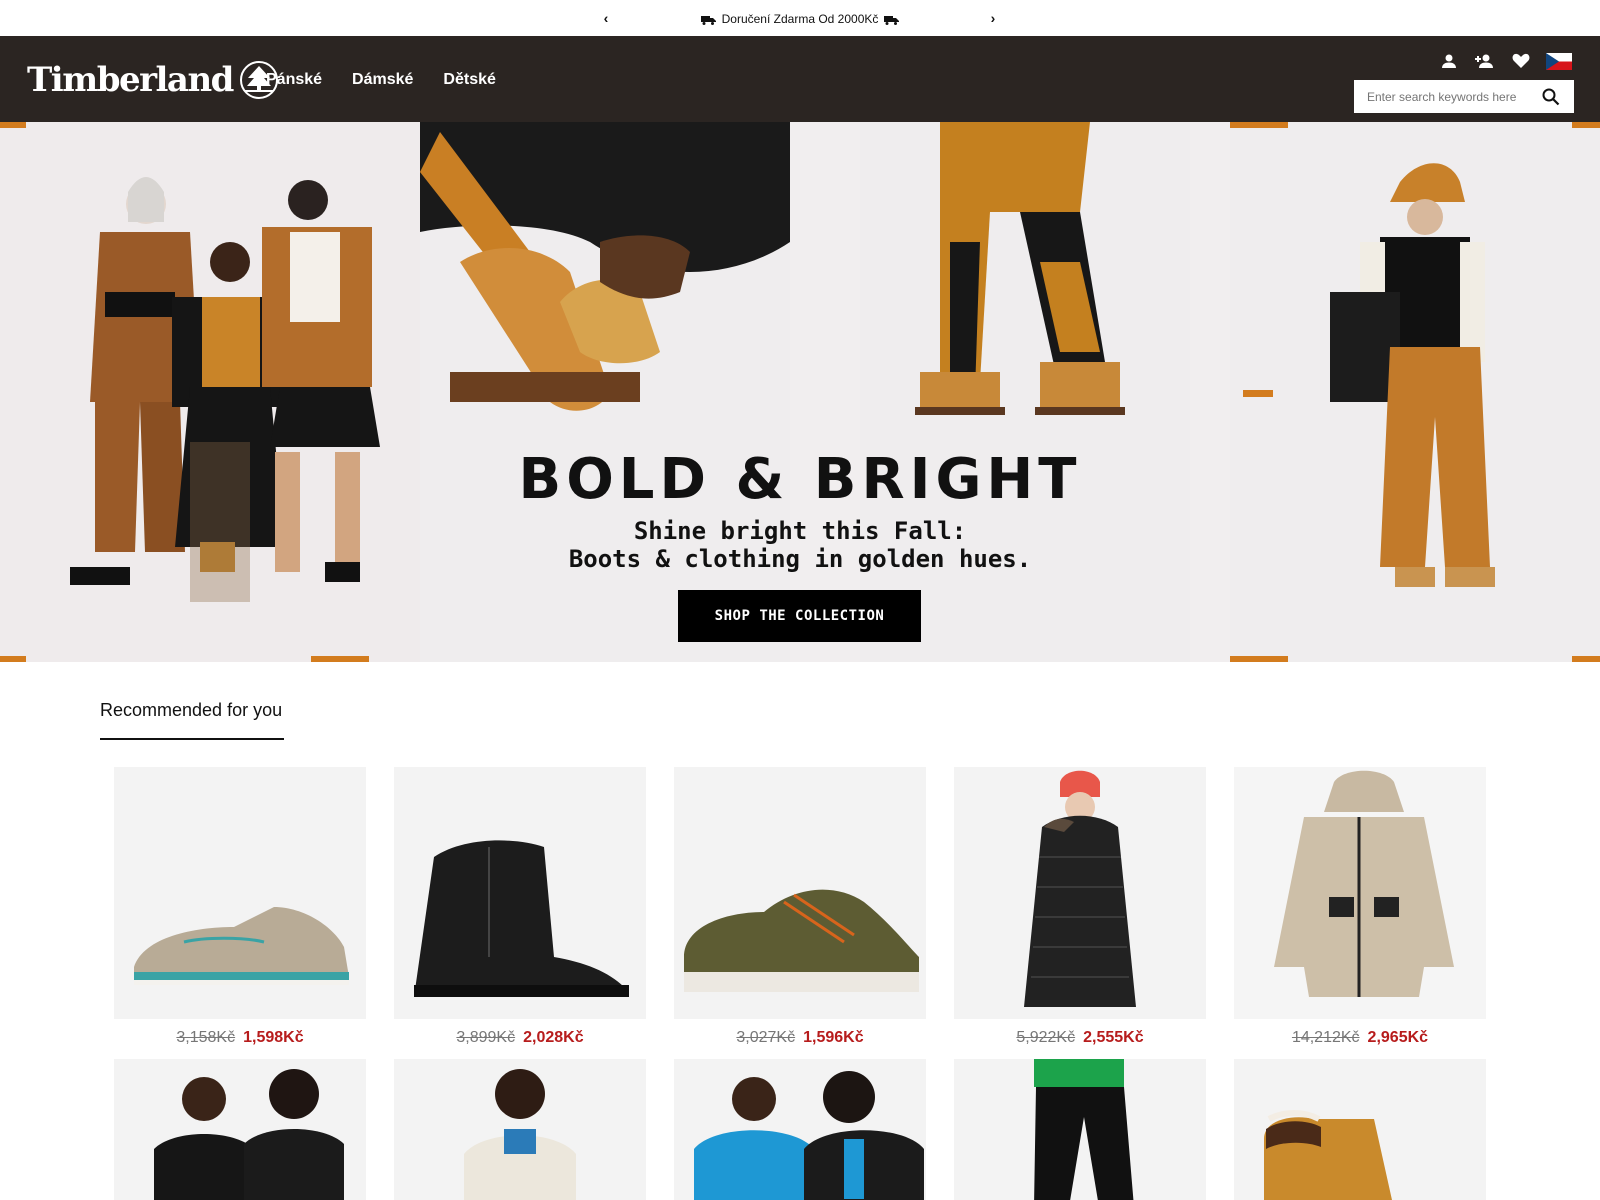 This screenshot has width=1600, height=1200. I want to click on product-card: 3,899Kč 2,028Kč, so click(520, 907).